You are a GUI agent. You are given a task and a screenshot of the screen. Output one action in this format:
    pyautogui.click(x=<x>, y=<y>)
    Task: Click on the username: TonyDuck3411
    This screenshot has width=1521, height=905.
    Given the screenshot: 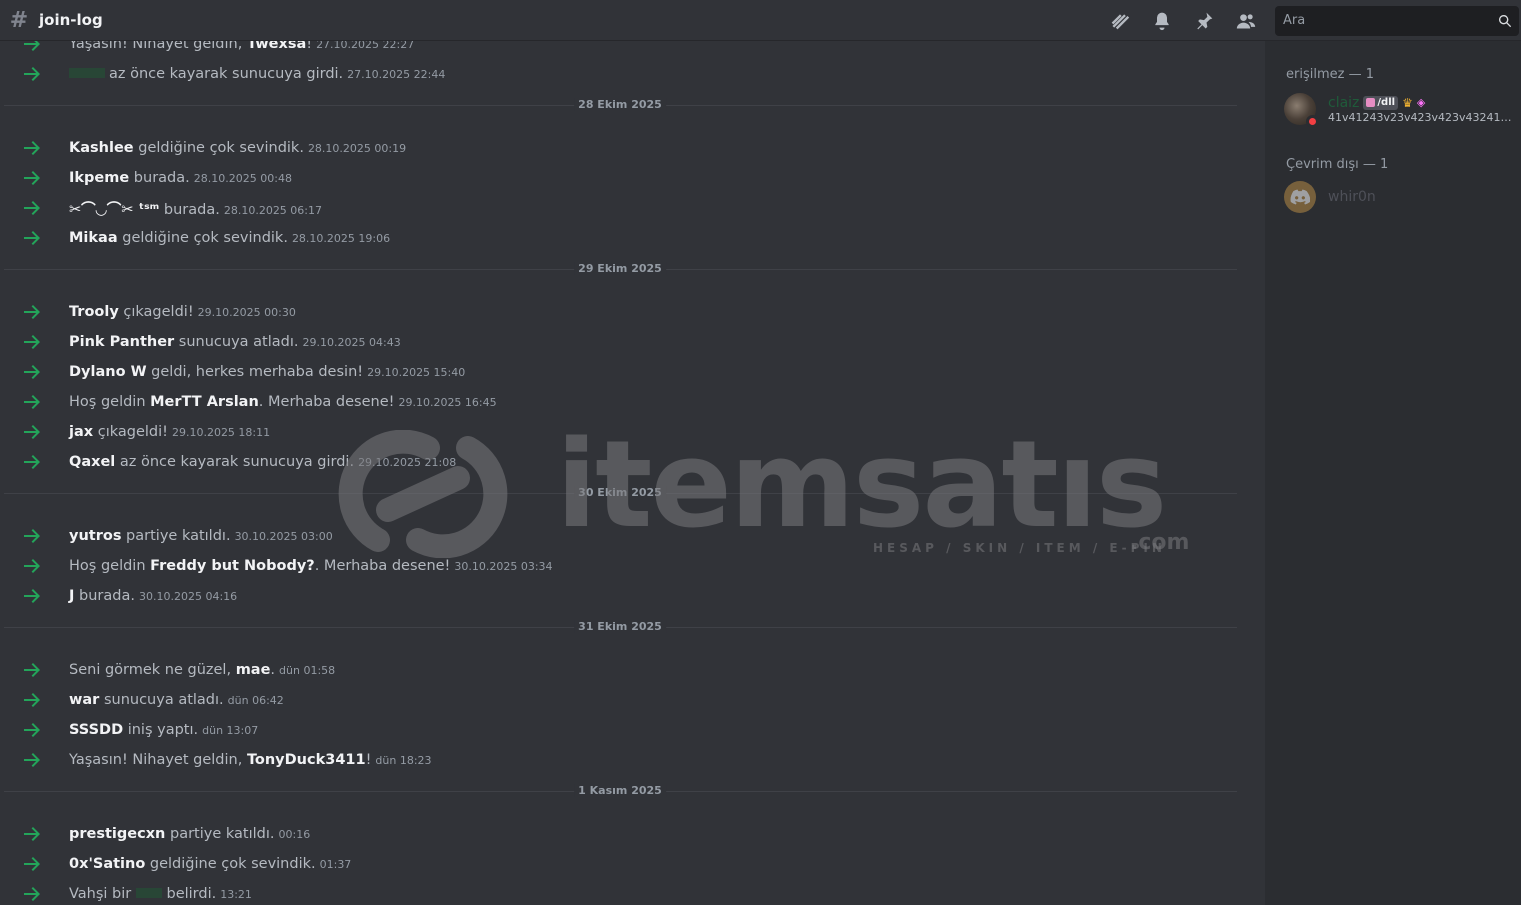 What is the action you would take?
    pyautogui.click(x=306, y=760)
    